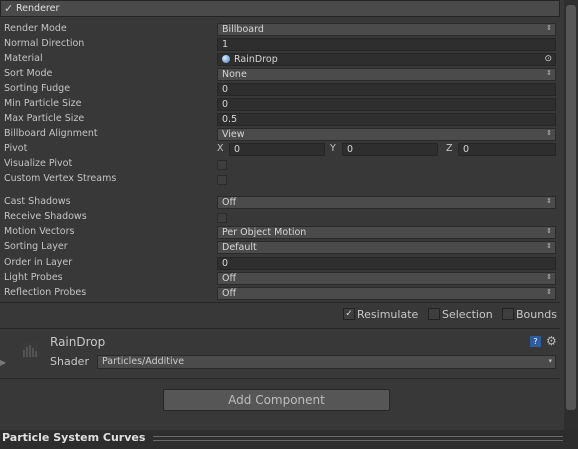 Image resolution: width=578 pixels, height=449 pixels. What do you see at coordinates (386, 119) in the screenshot?
I see `max-particle-size-field: 0.5` at bounding box center [386, 119].